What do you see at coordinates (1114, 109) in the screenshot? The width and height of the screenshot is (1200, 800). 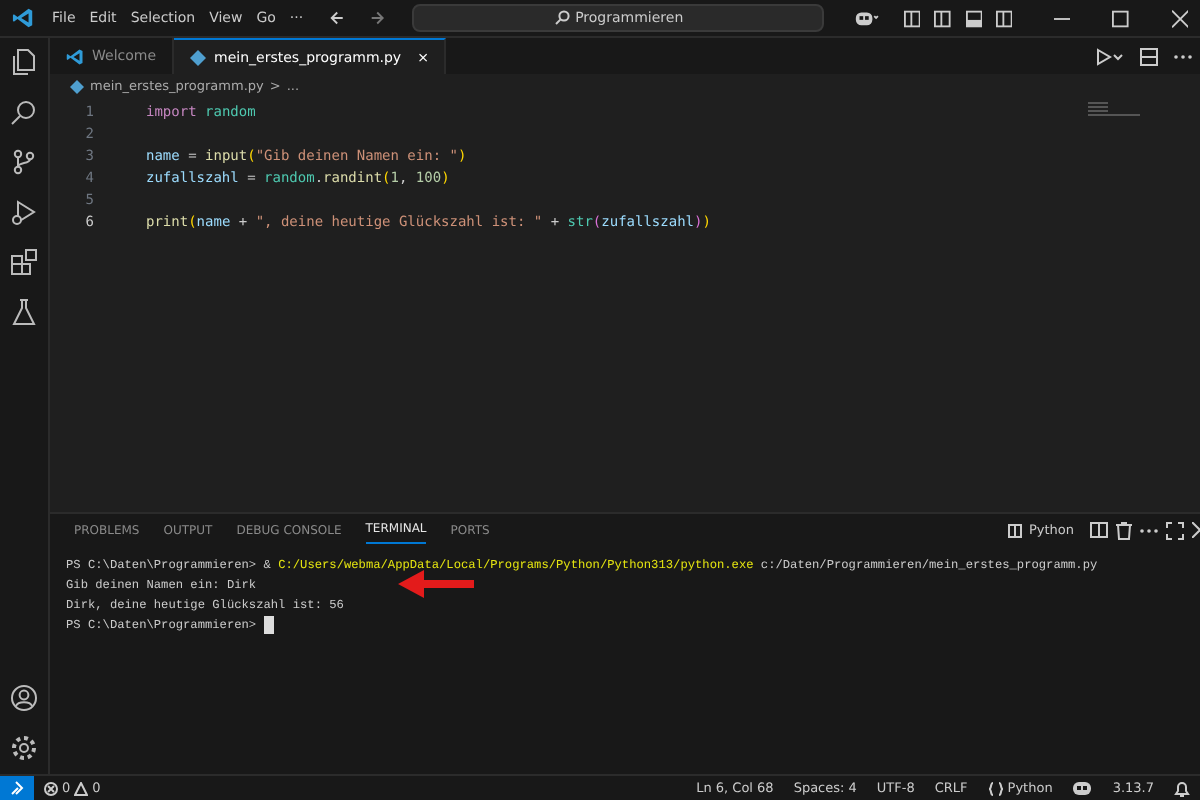 I see `minimap-drawing` at bounding box center [1114, 109].